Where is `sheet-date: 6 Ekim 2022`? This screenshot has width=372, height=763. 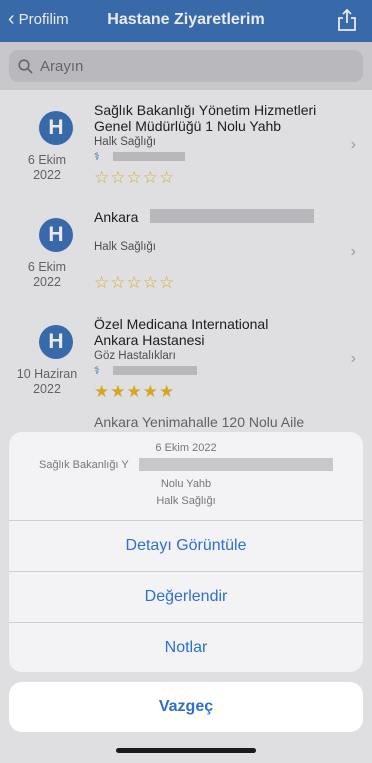
sheet-date: 6 Ekim 2022 is located at coordinates (186, 448).